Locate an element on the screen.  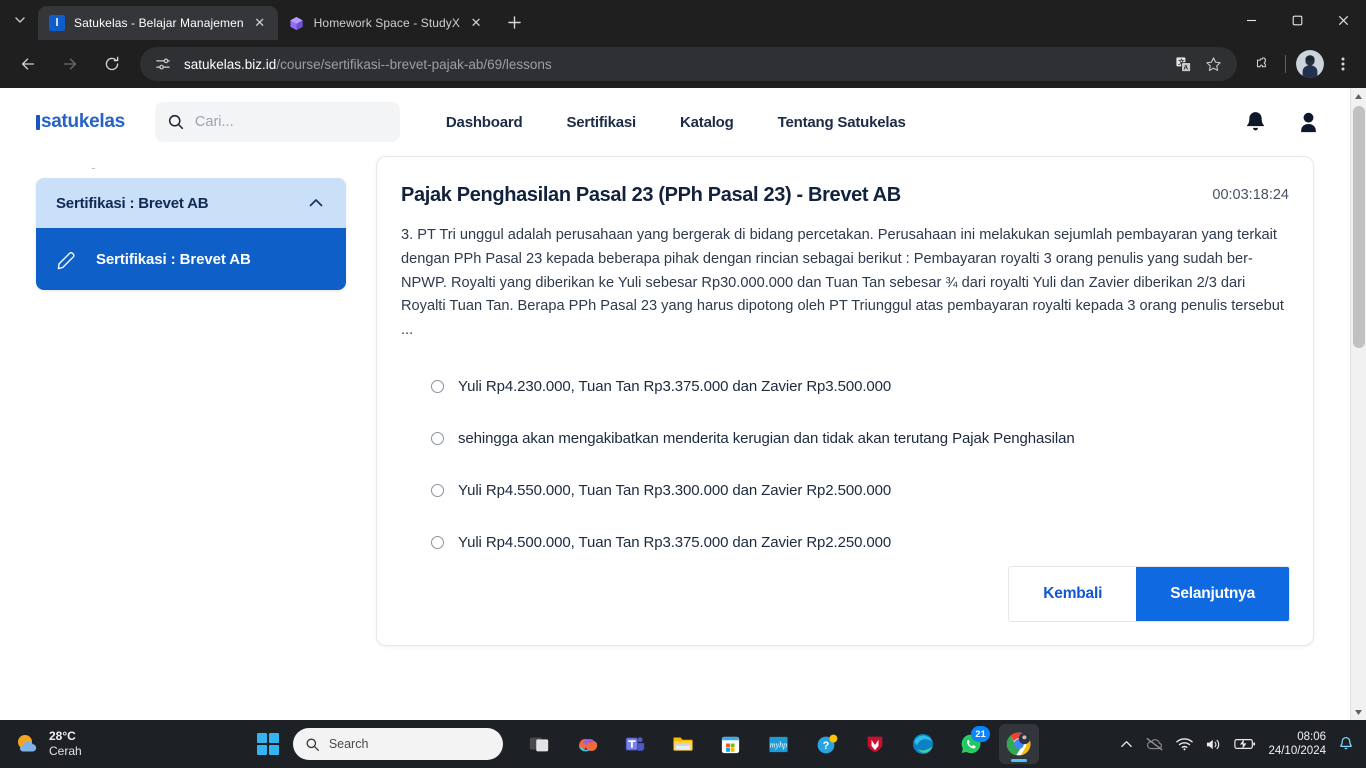
clock-time: 08:06 is located at coordinates (1311, 736).